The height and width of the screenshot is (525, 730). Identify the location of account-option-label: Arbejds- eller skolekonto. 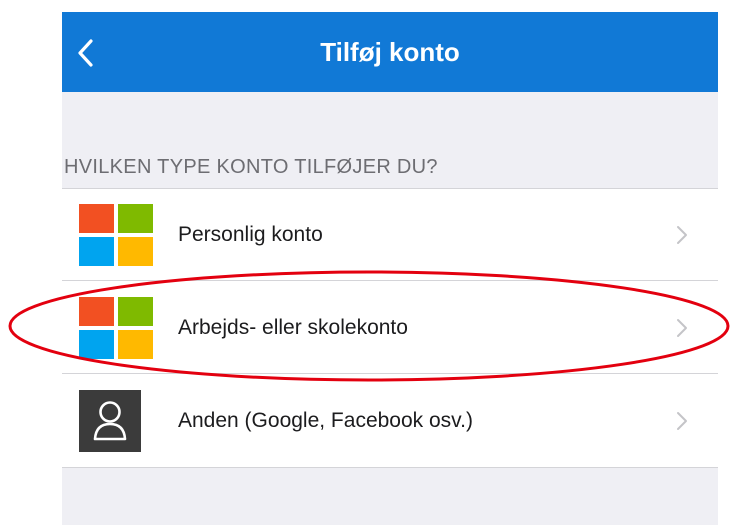
(293, 327).